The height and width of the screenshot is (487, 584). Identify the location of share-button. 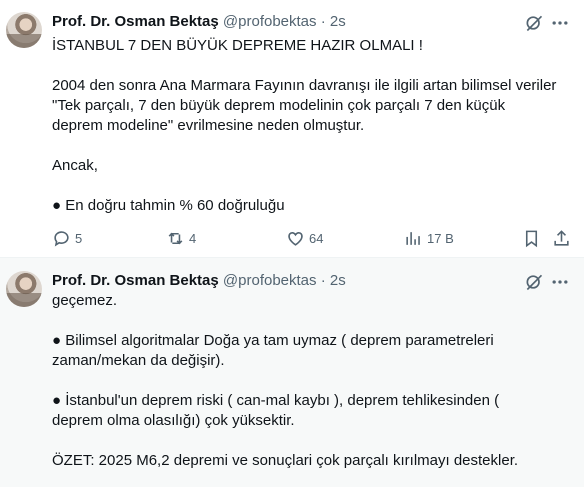
(561, 238).